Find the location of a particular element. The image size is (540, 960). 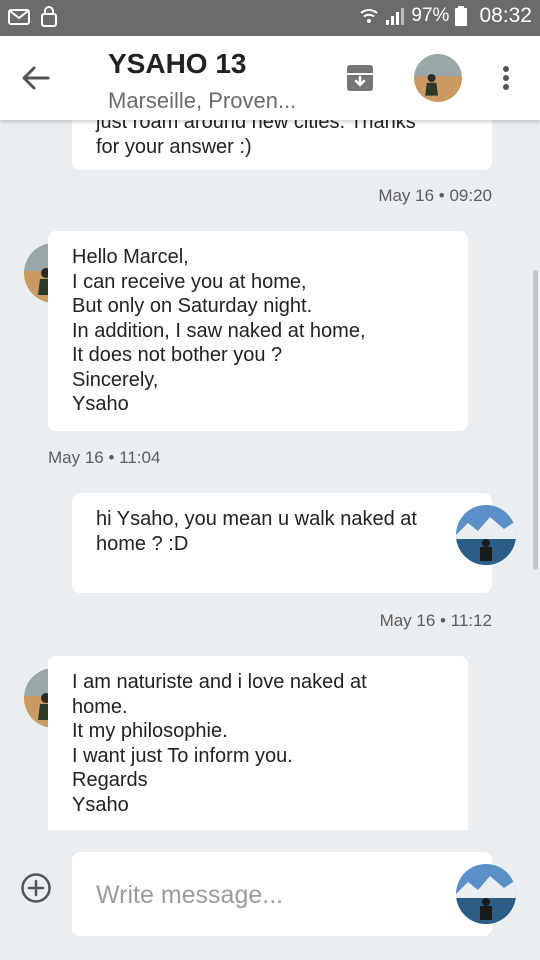

mail-icon is located at coordinates (19, 17).